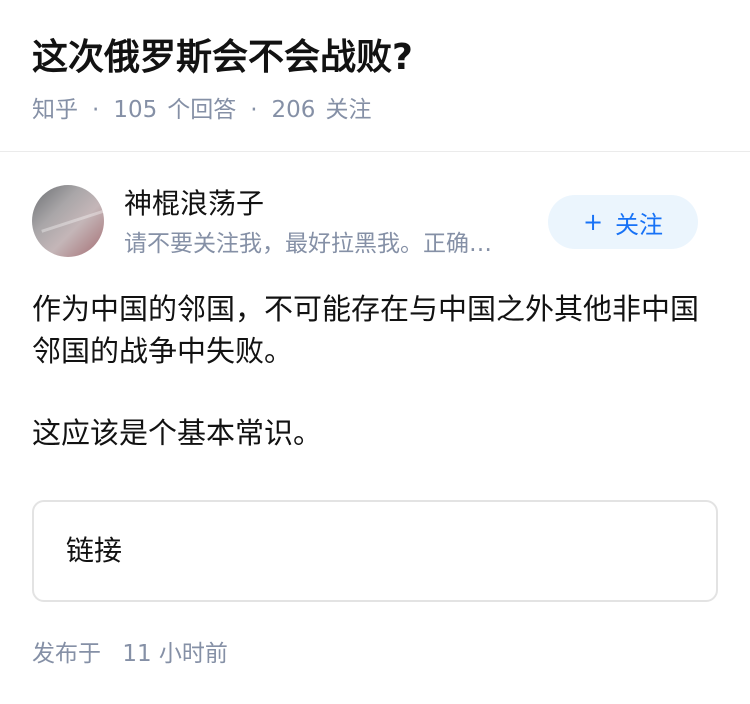 This screenshot has height=704, width=750. Describe the element at coordinates (639, 224) in the screenshot. I see `follow-button-label: 关注` at that location.